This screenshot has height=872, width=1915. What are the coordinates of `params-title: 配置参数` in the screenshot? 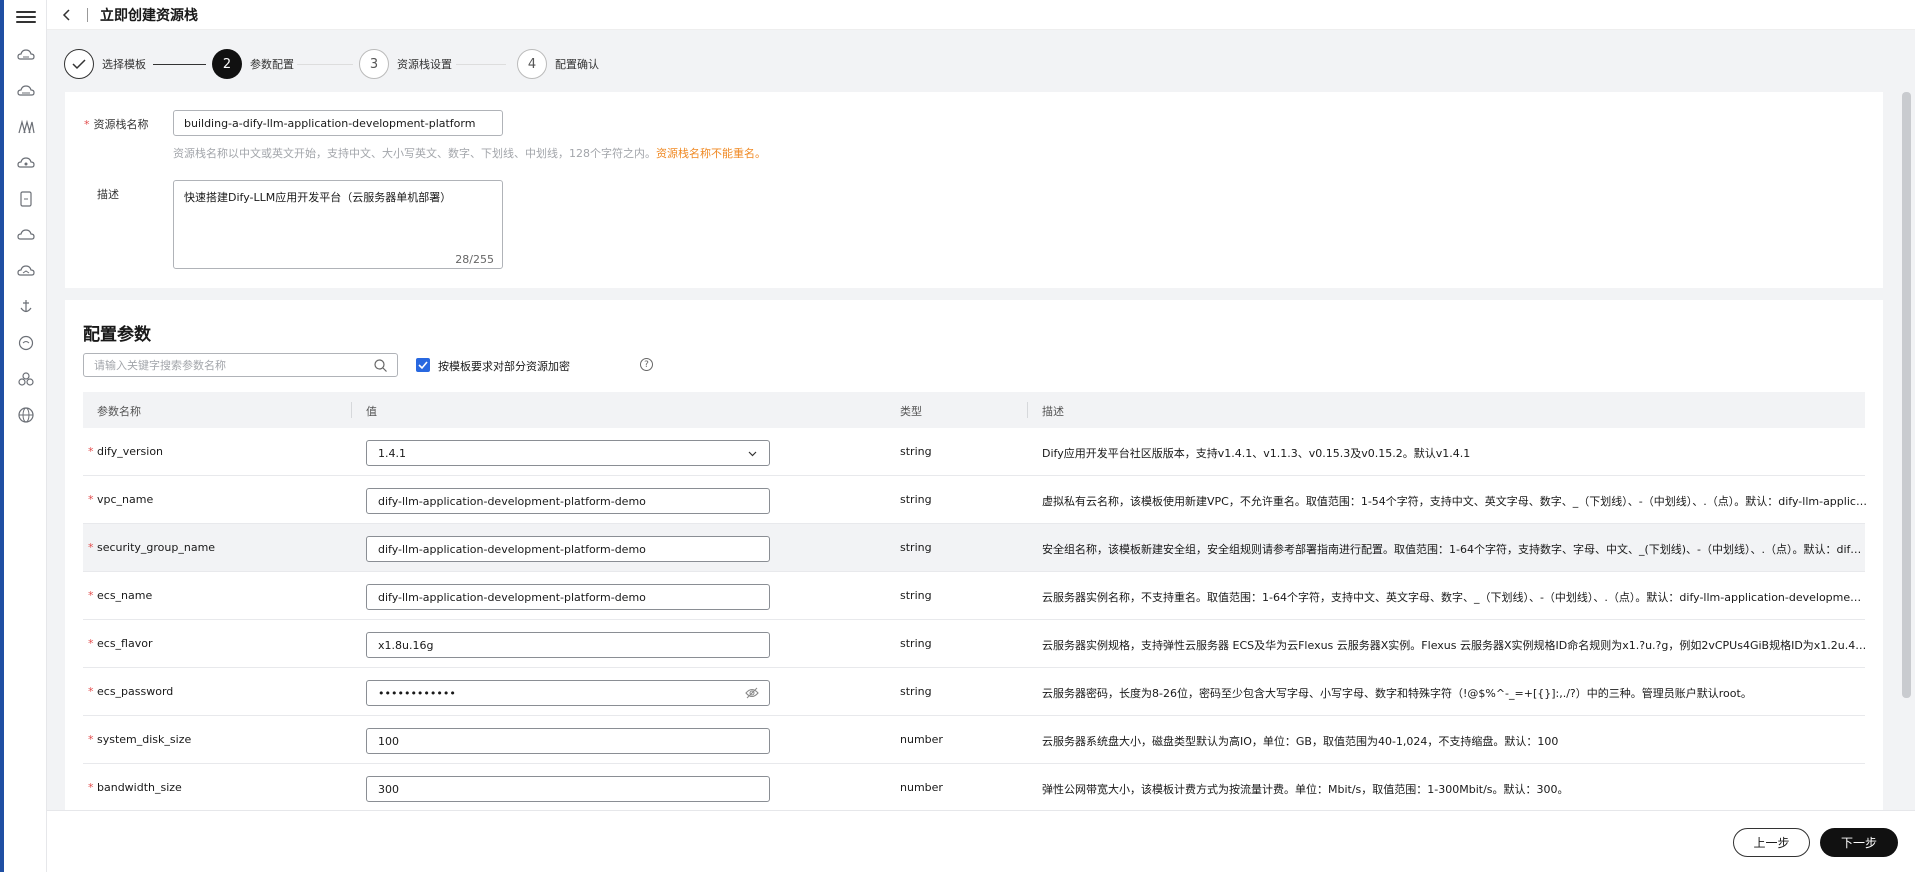 It's located at (117, 335).